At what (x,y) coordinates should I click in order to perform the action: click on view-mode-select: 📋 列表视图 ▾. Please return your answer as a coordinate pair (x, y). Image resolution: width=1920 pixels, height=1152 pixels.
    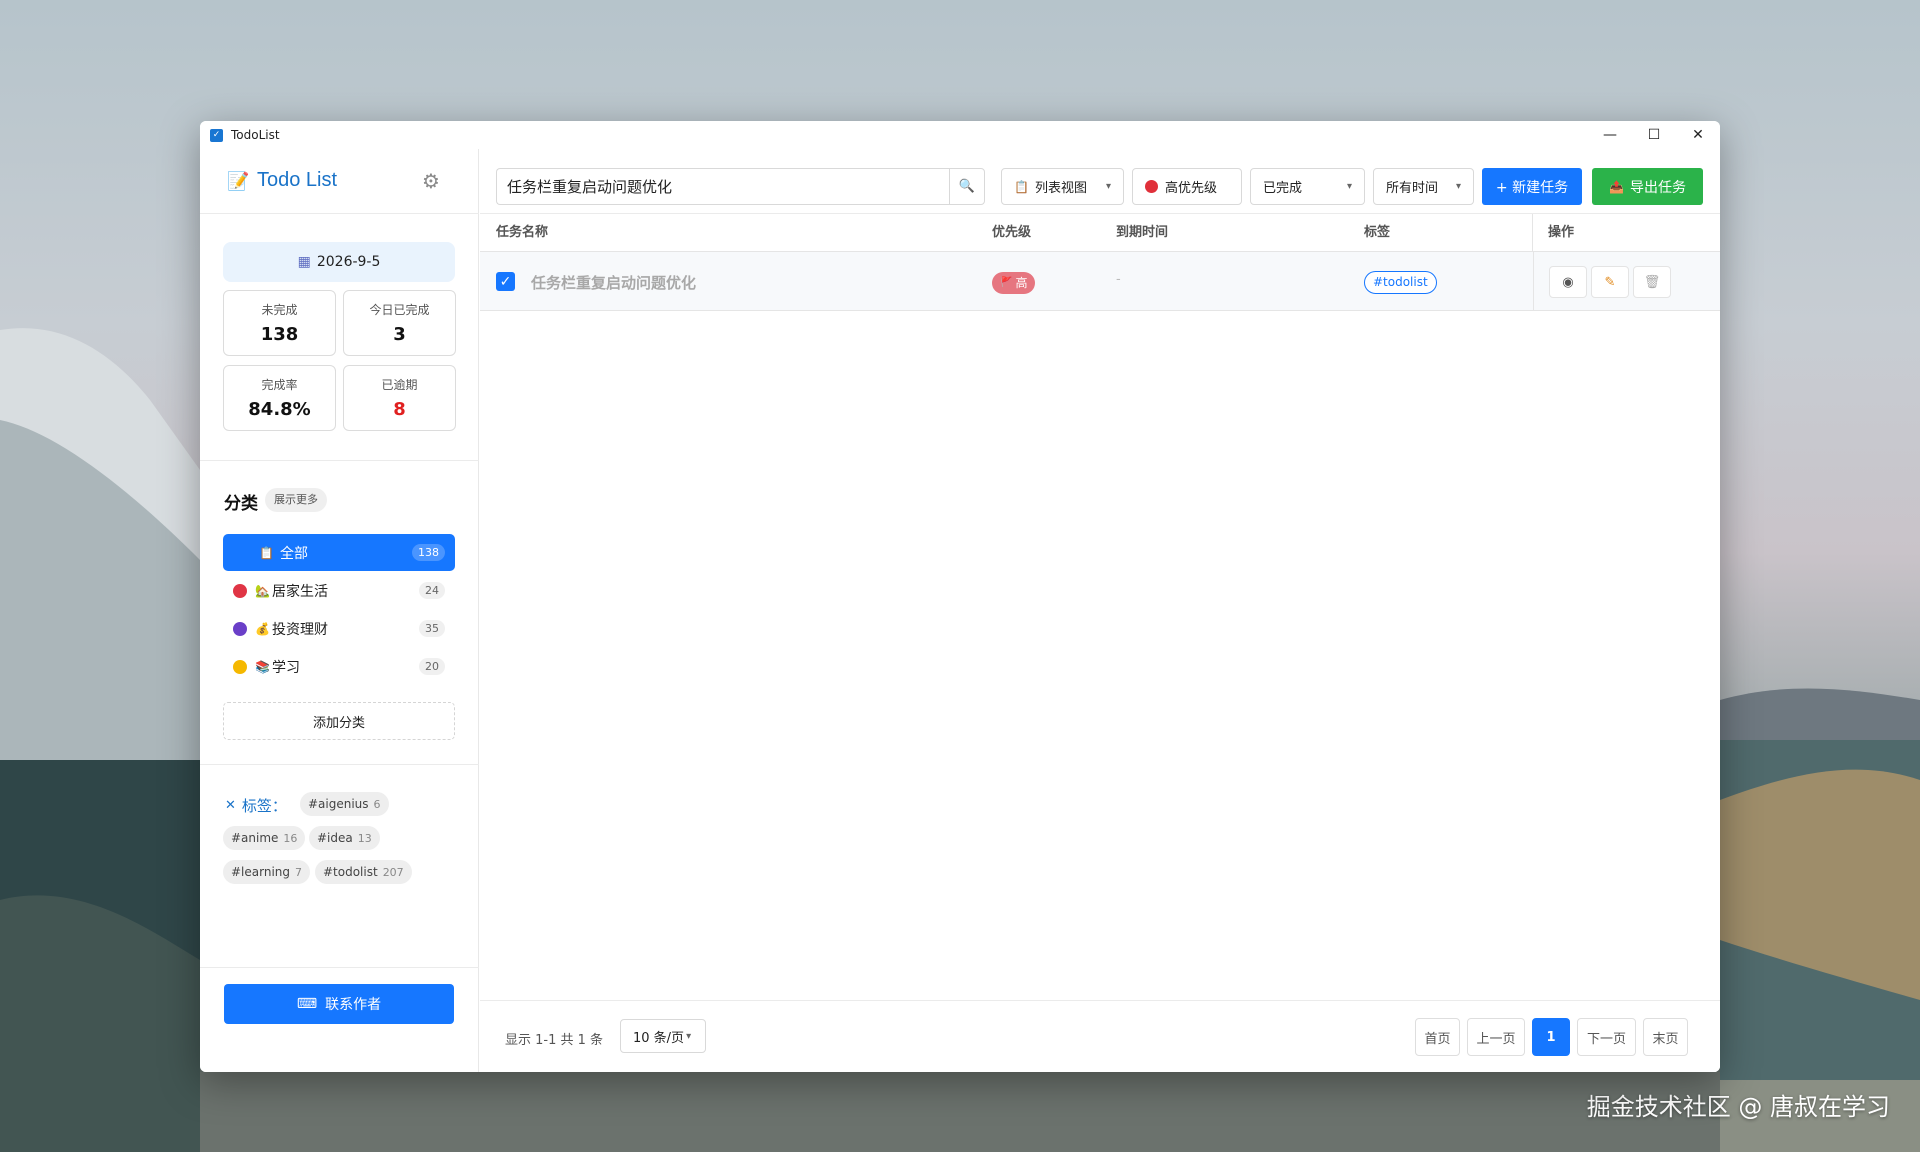
    Looking at the image, I should click on (1062, 186).